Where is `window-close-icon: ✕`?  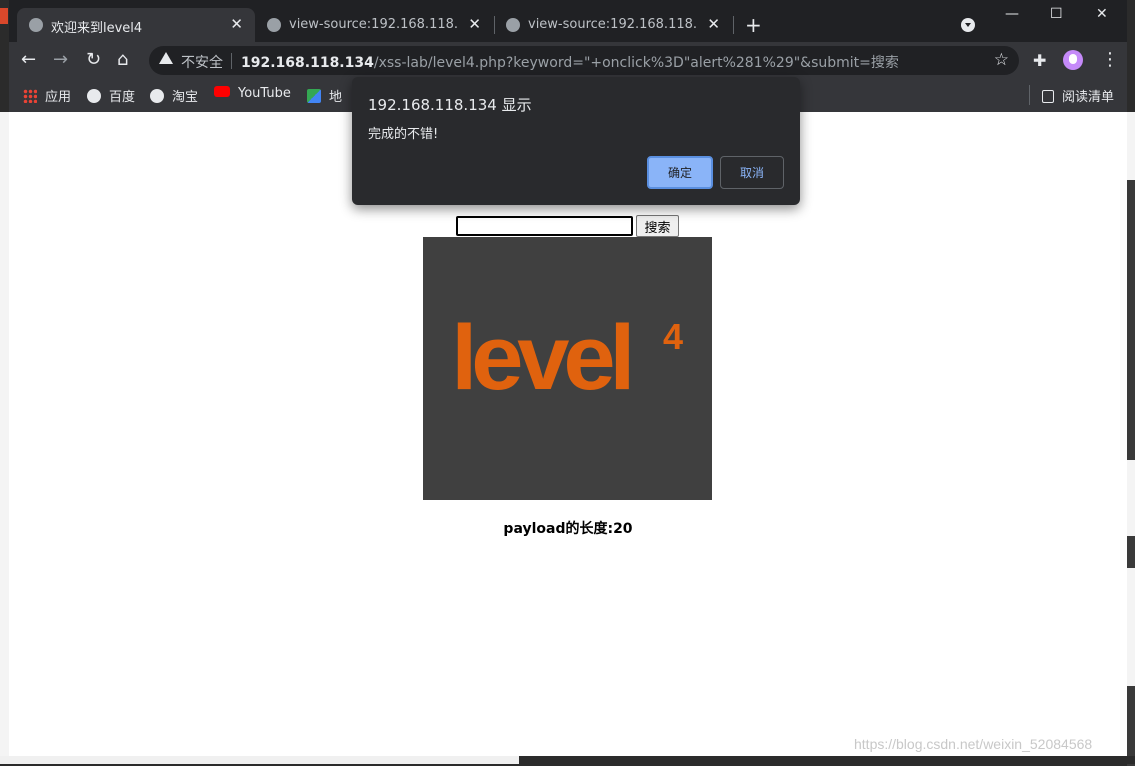 window-close-icon: ✕ is located at coordinates (1102, 14).